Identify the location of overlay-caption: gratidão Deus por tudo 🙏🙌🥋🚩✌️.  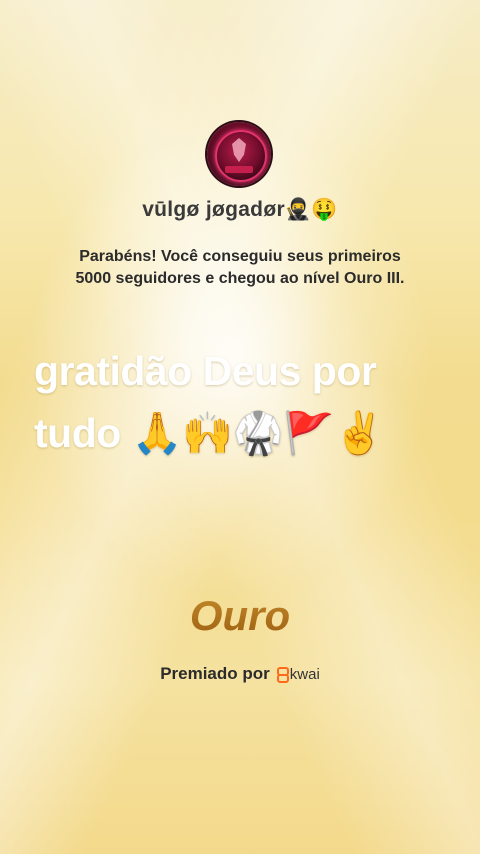
(244, 402).